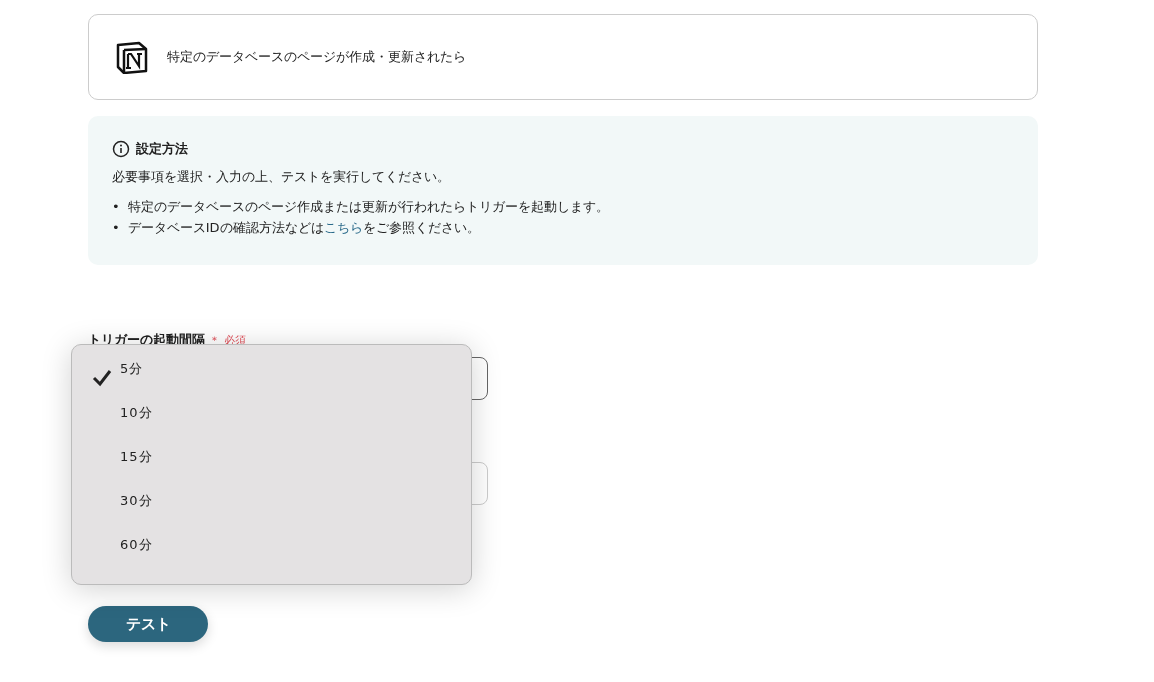 This screenshot has width=1154, height=682. I want to click on test-button: テスト, so click(148, 624).